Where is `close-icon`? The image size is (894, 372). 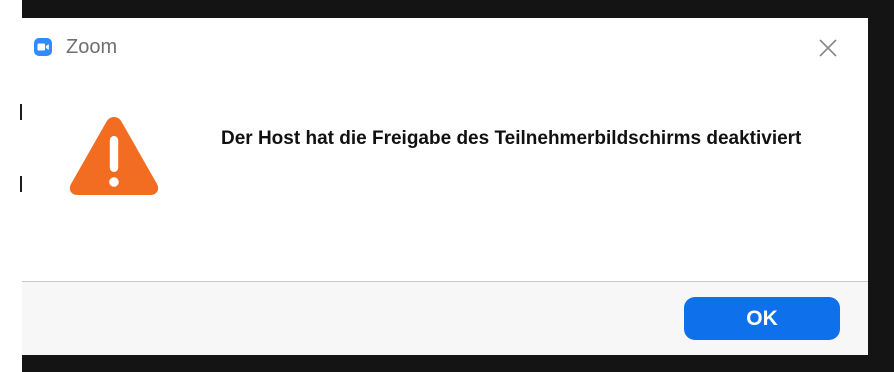 close-icon is located at coordinates (828, 48).